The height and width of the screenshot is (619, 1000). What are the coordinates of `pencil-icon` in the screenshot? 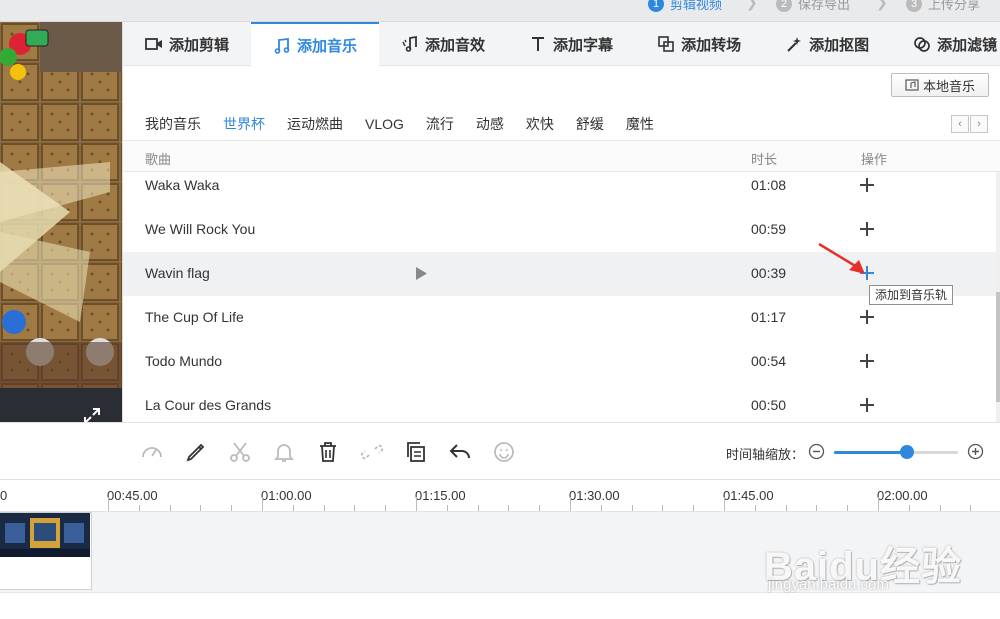 It's located at (196, 452).